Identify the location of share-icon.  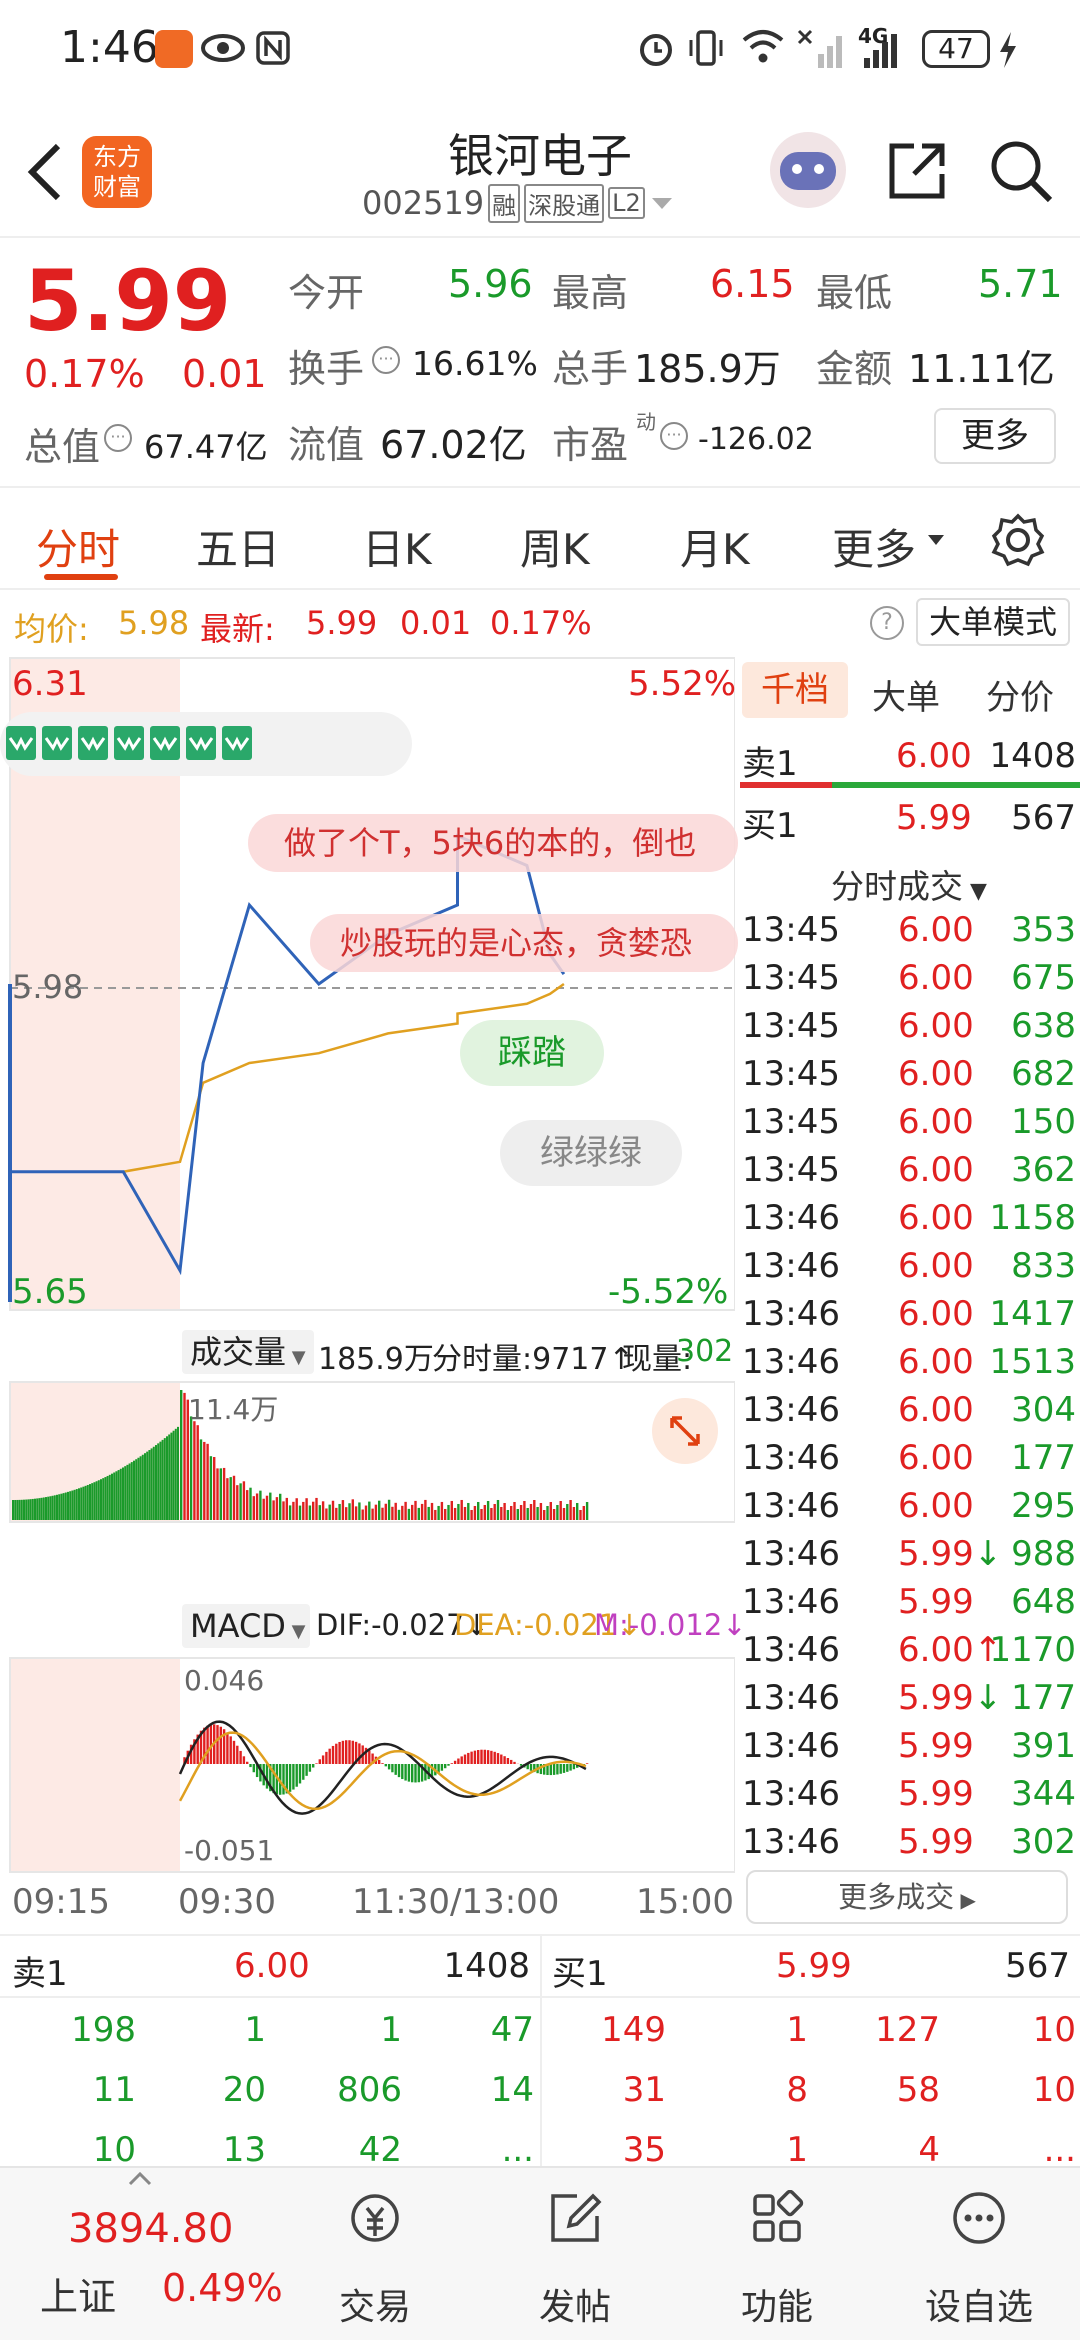
(917, 171).